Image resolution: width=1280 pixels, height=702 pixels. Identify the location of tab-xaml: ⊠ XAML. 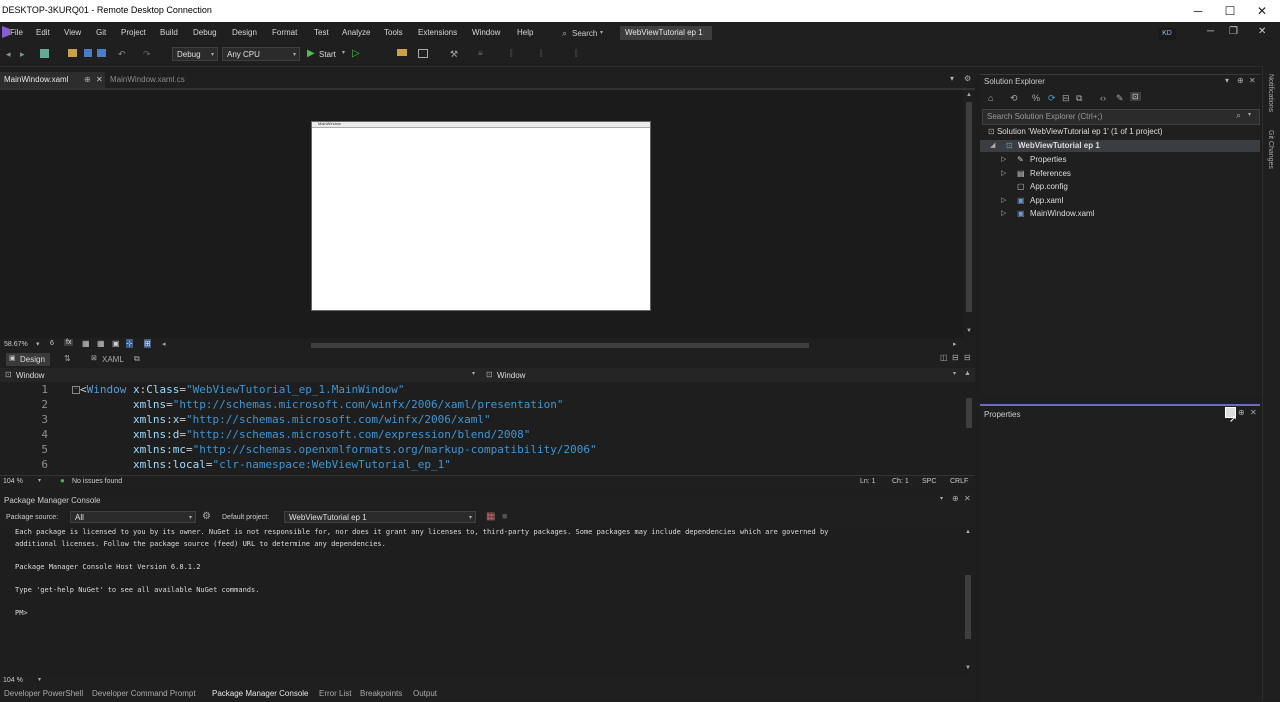
(110, 359).